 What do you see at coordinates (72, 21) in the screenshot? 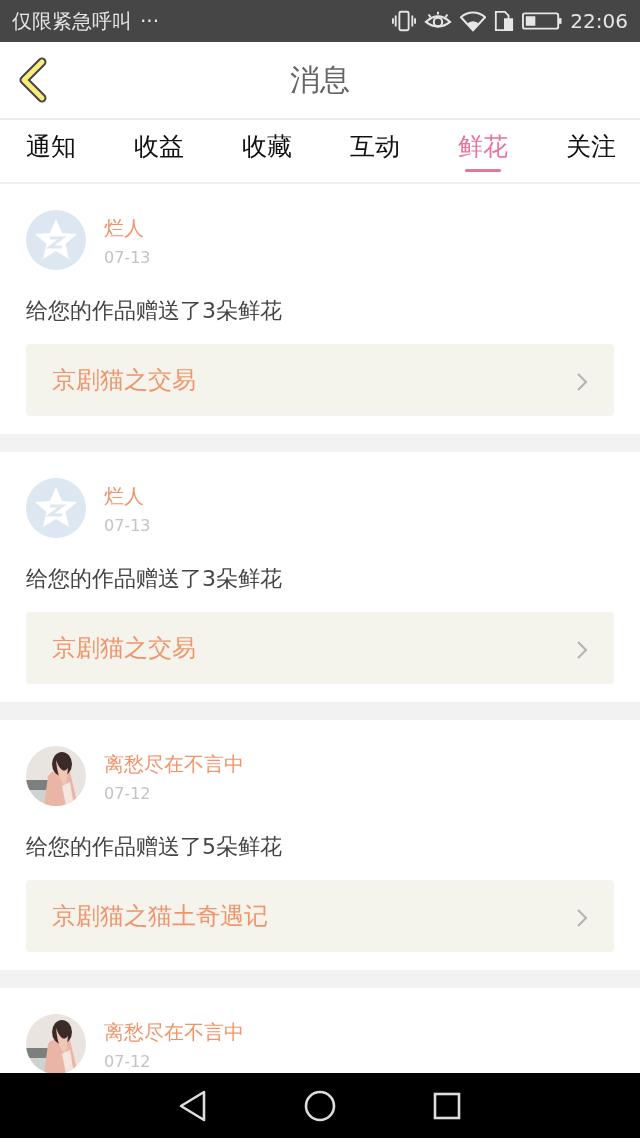
I see `status-text: 仅限紧急呼叫` at bounding box center [72, 21].